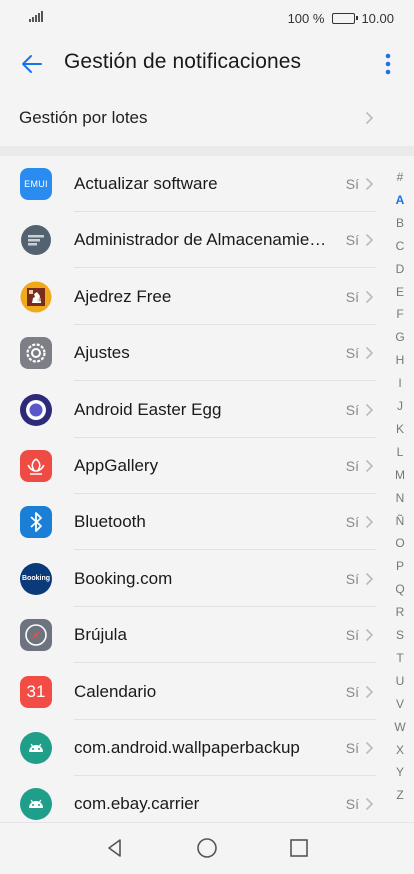 Image resolution: width=414 pixels, height=874 pixels. I want to click on app-name: Ajedrez Free, so click(123, 296).